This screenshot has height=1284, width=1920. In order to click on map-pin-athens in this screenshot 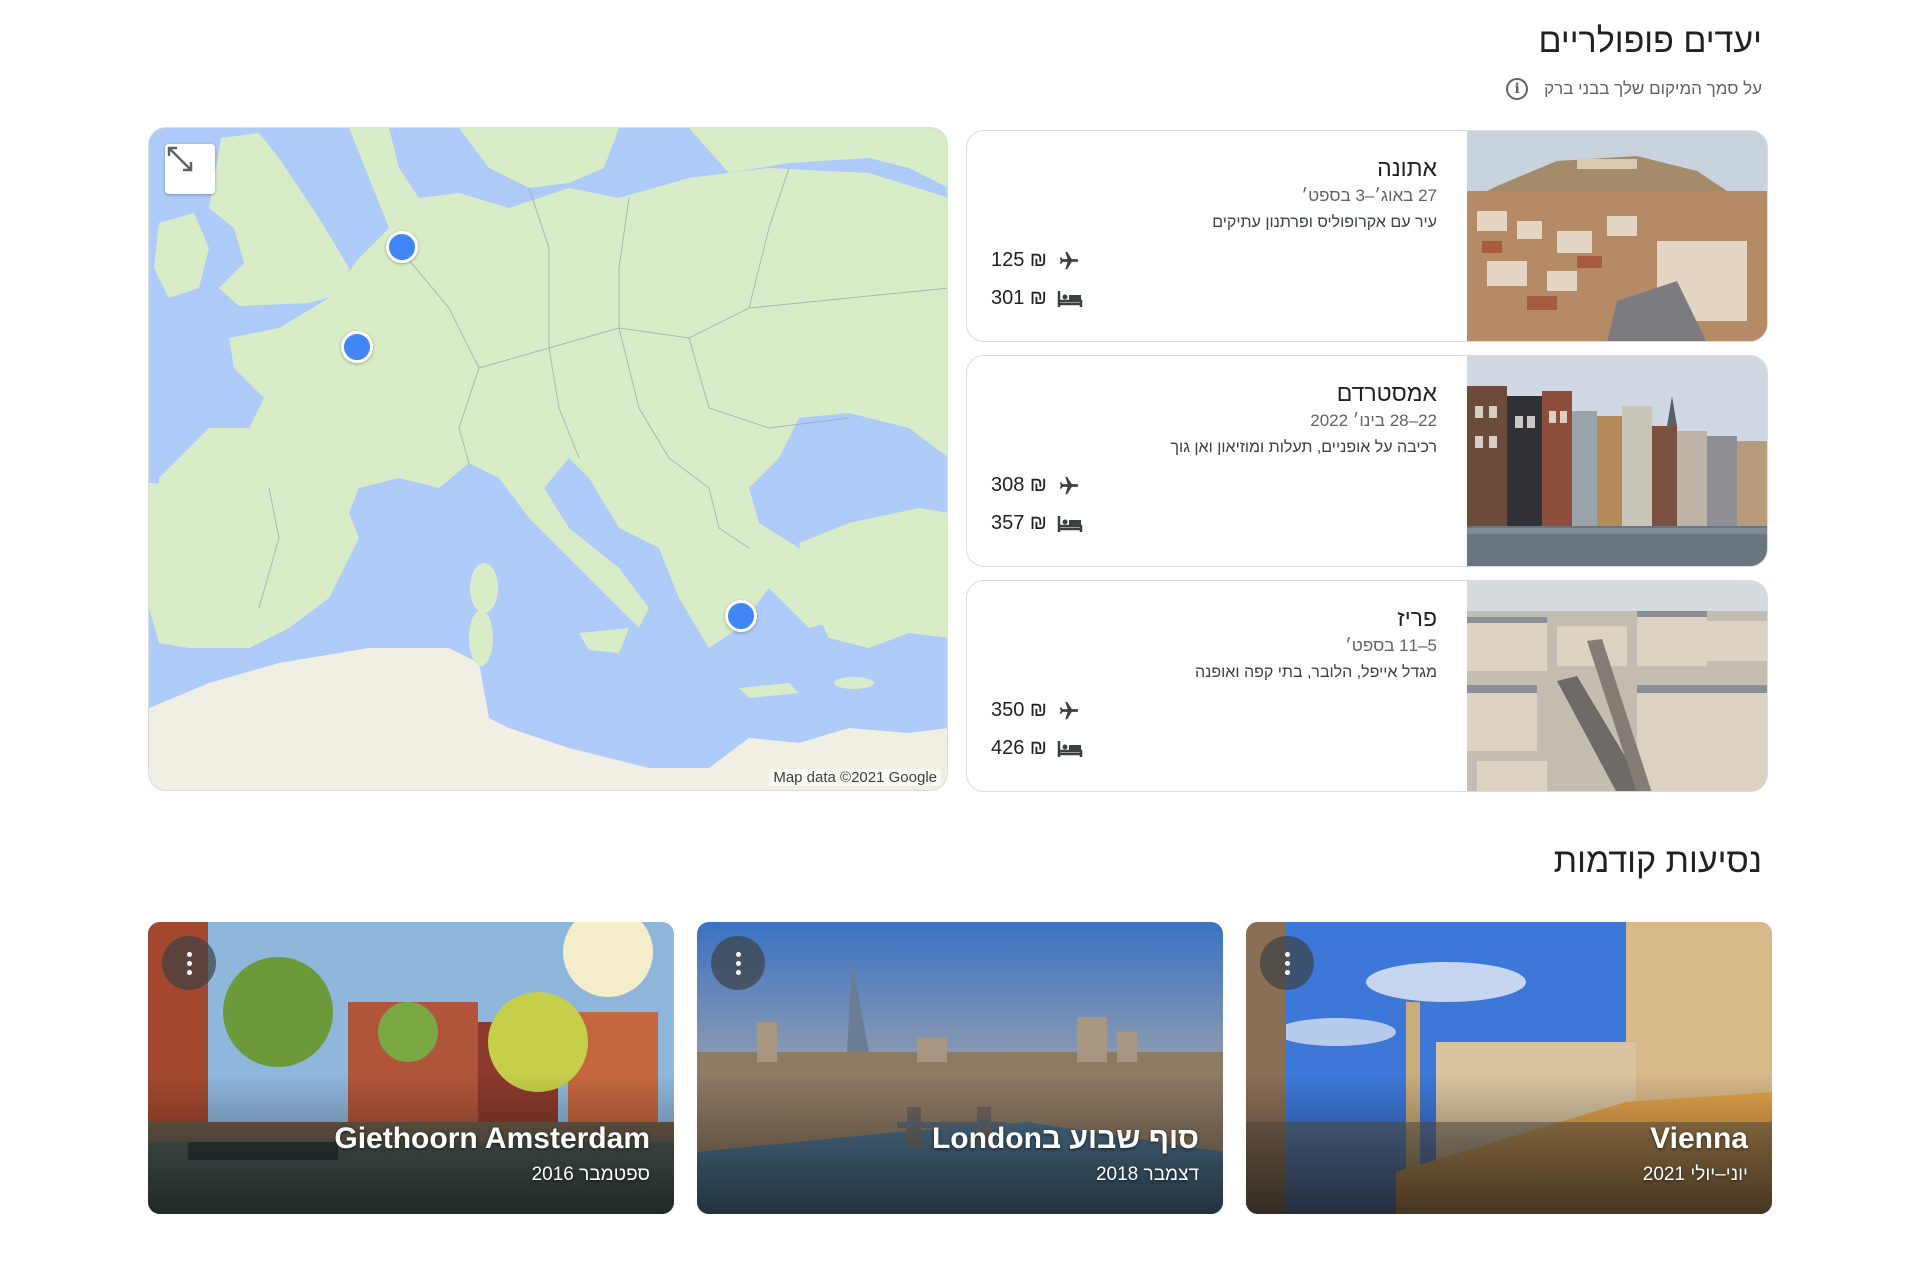, I will do `click(741, 616)`.